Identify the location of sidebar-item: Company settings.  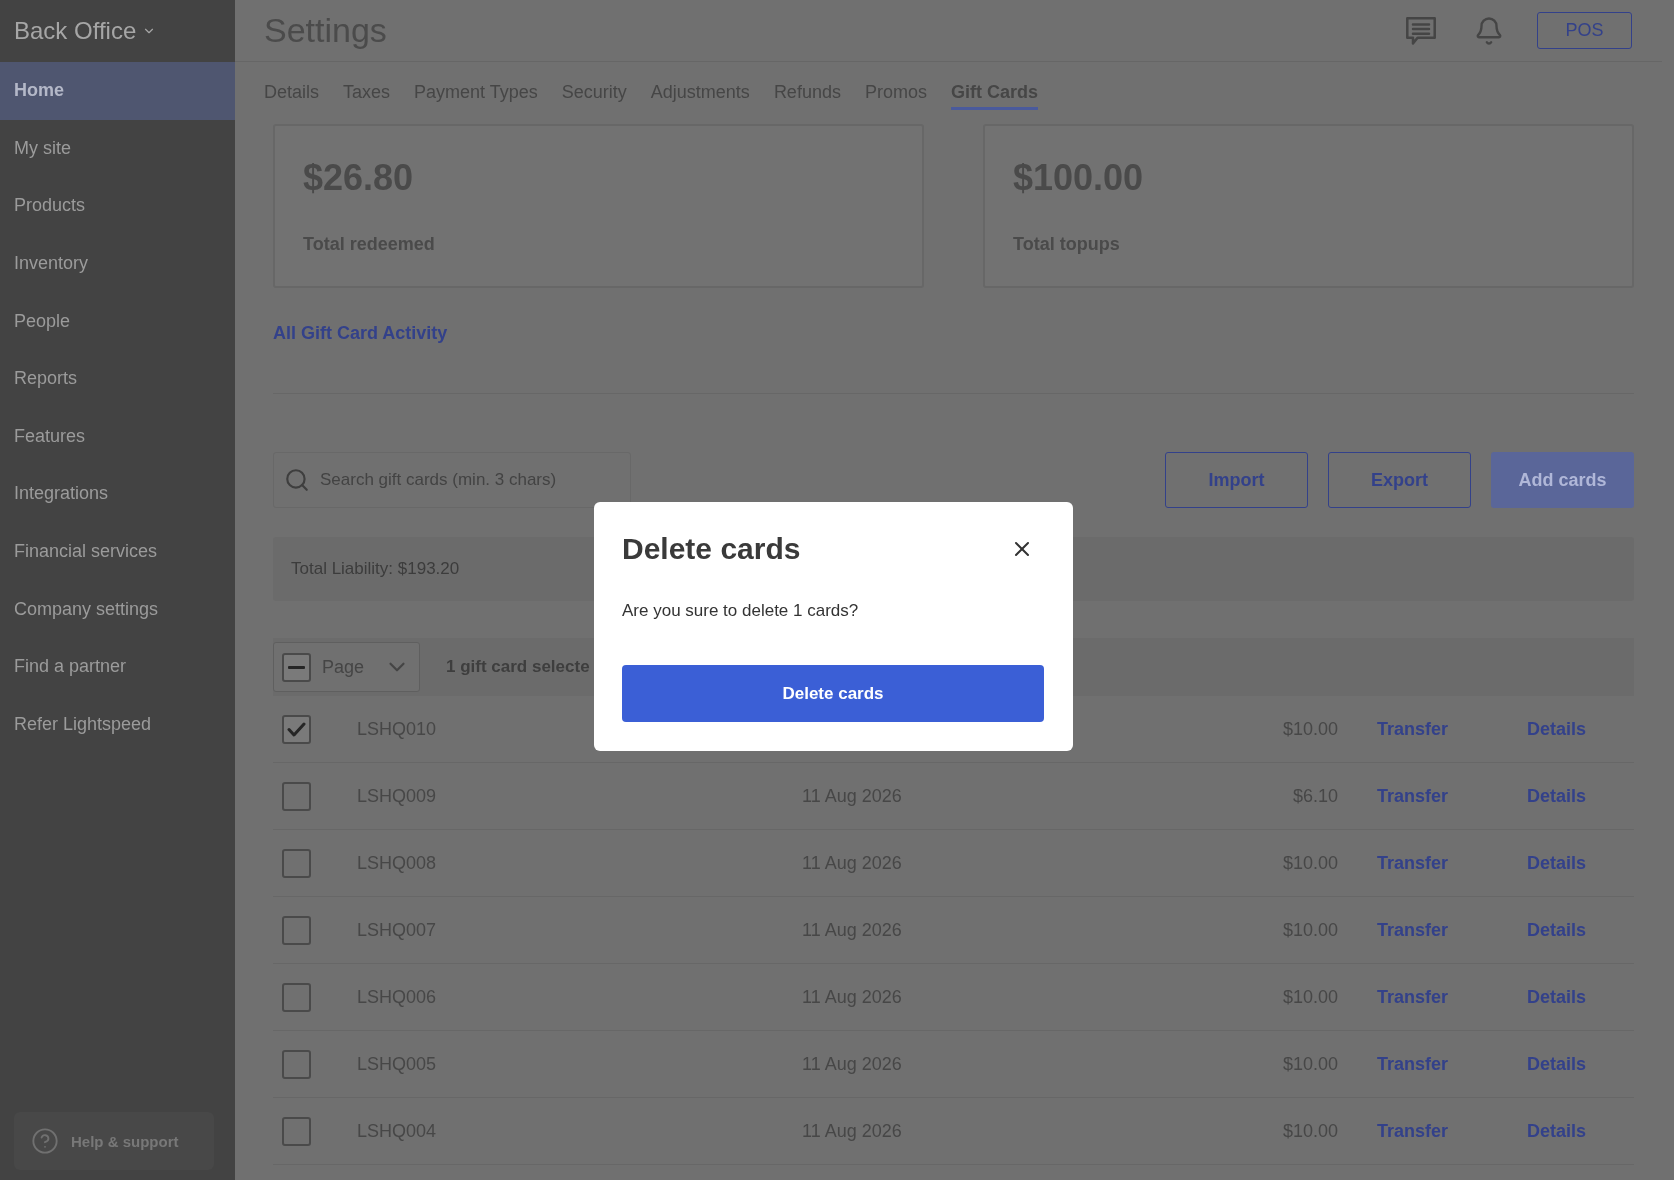
(117, 609).